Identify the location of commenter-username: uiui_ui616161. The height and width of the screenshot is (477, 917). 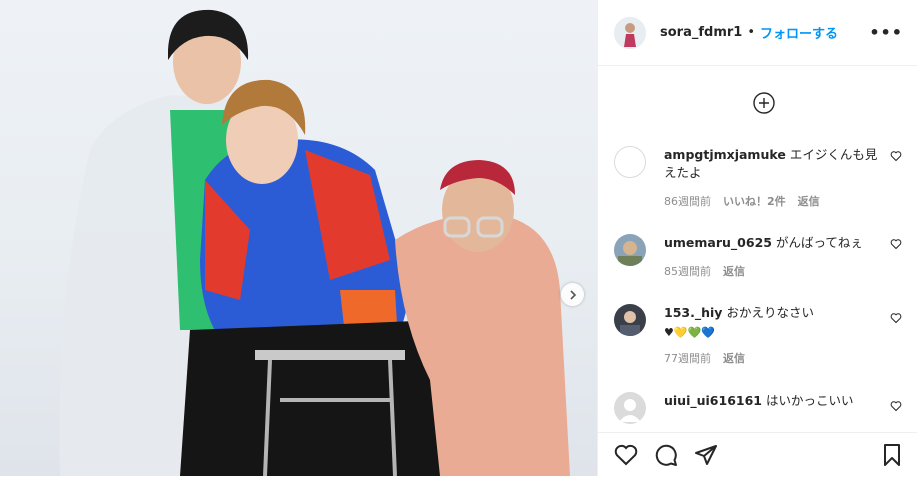
(713, 400).